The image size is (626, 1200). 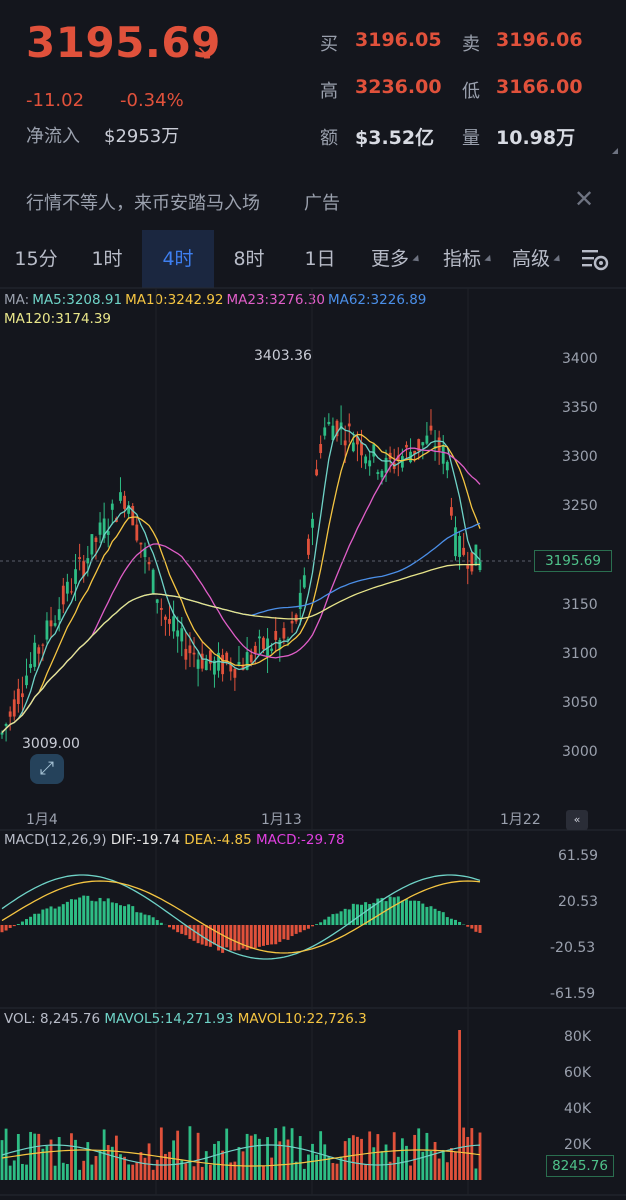 What do you see at coordinates (573, 948) in the screenshot?
I see `macd-axis-label: -20.53` at bounding box center [573, 948].